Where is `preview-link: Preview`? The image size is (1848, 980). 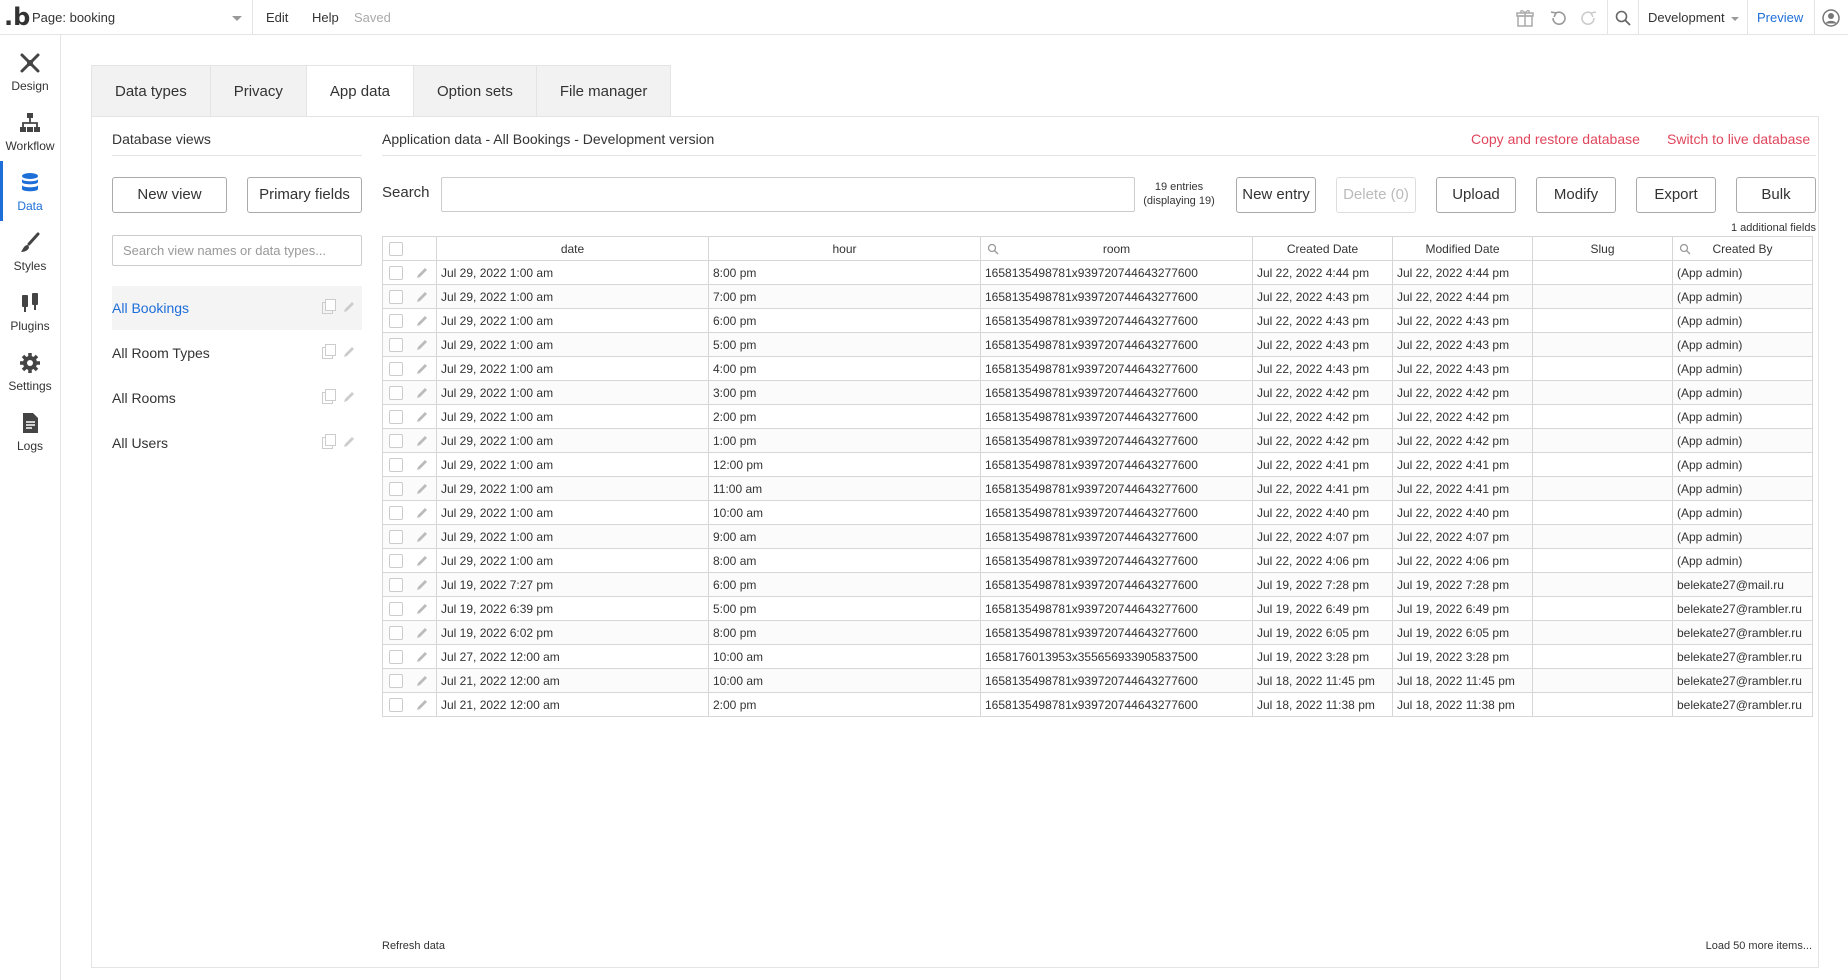
preview-link: Preview is located at coordinates (1780, 18).